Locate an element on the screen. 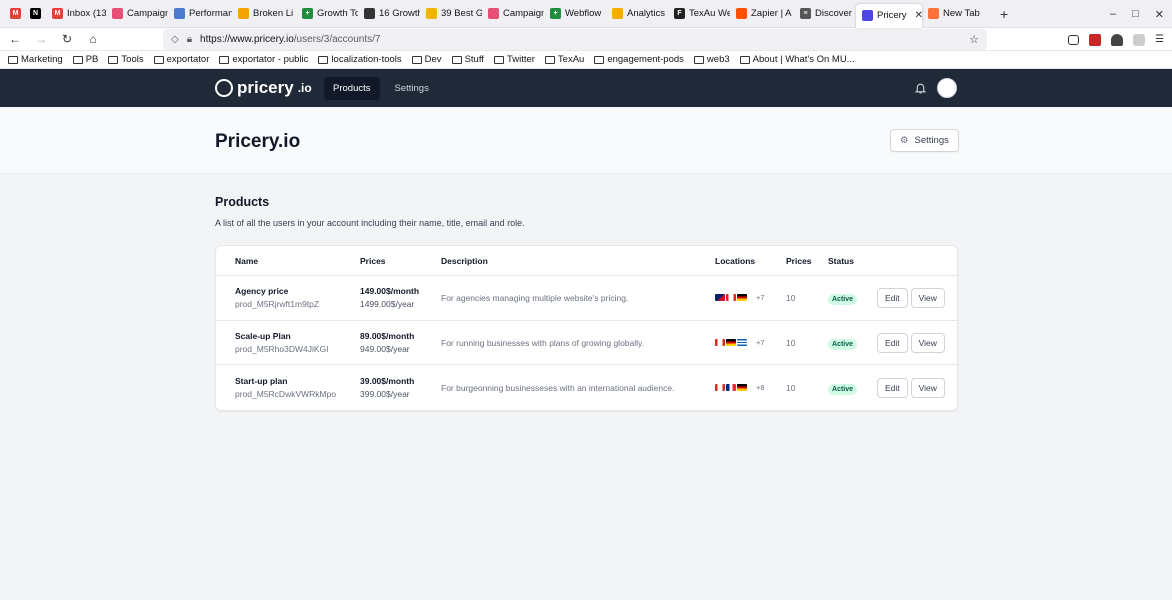 The width and height of the screenshot is (1172, 600). tab-label: Growth To is located at coordinates (337, 13).